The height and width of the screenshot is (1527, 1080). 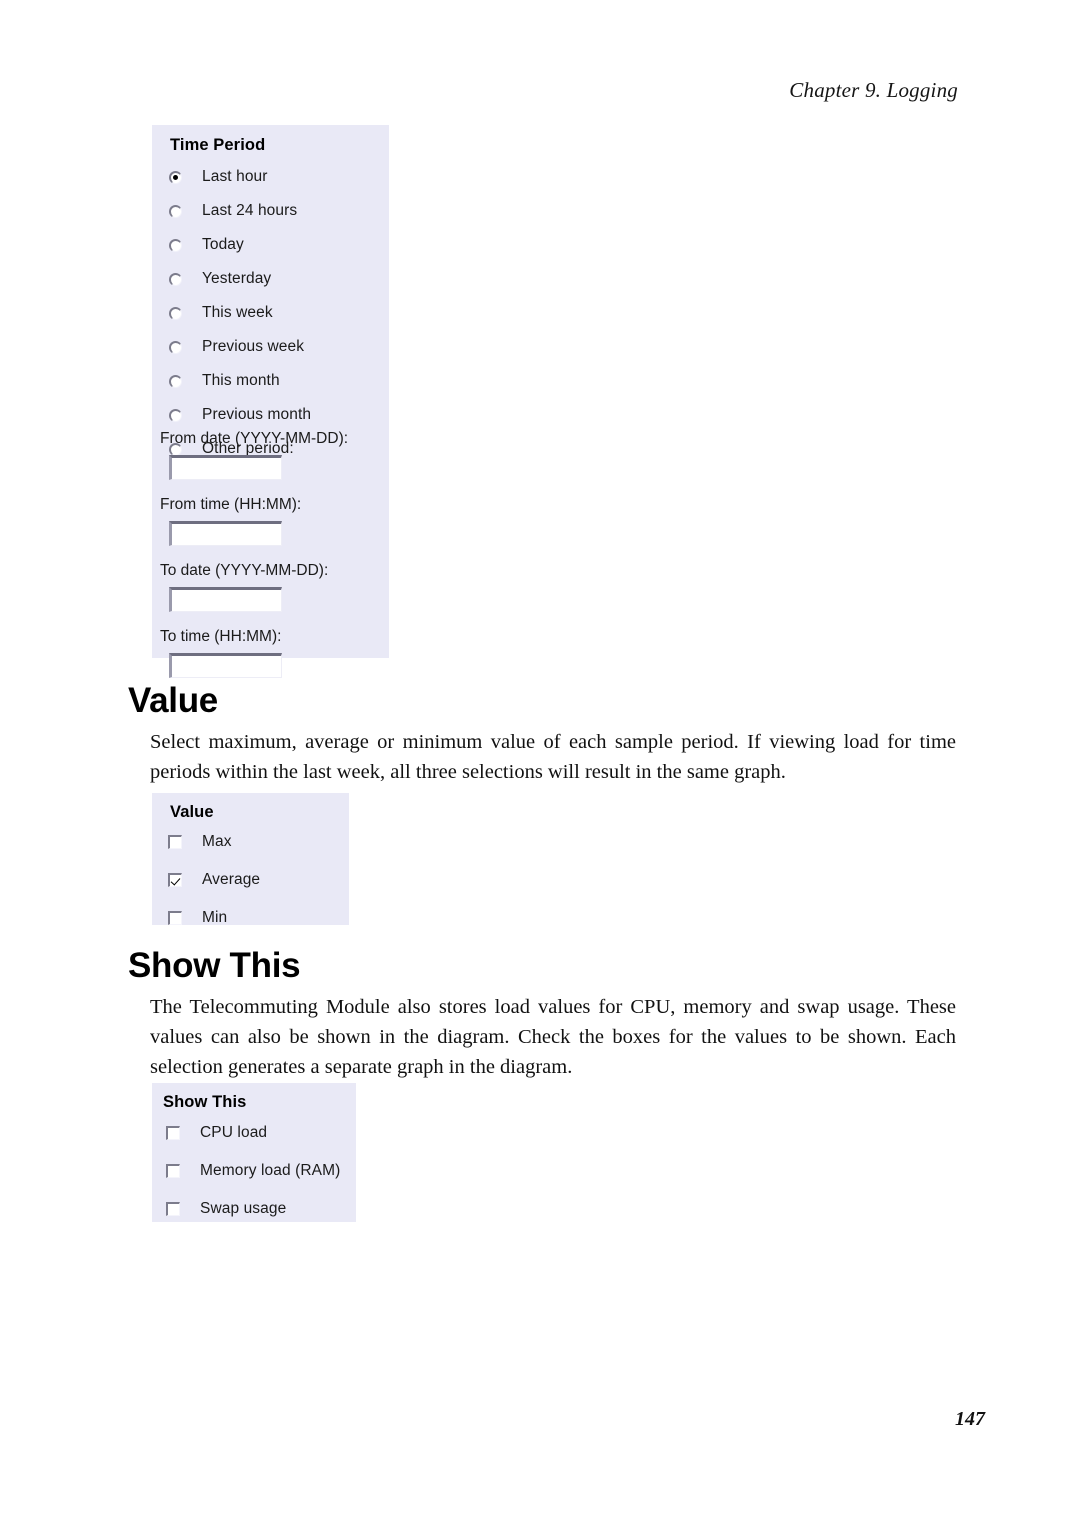 What do you see at coordinates (257, 414) in the screenshot?
I see `time-period-option-label: Previous month` at bounding box center [257, 414].